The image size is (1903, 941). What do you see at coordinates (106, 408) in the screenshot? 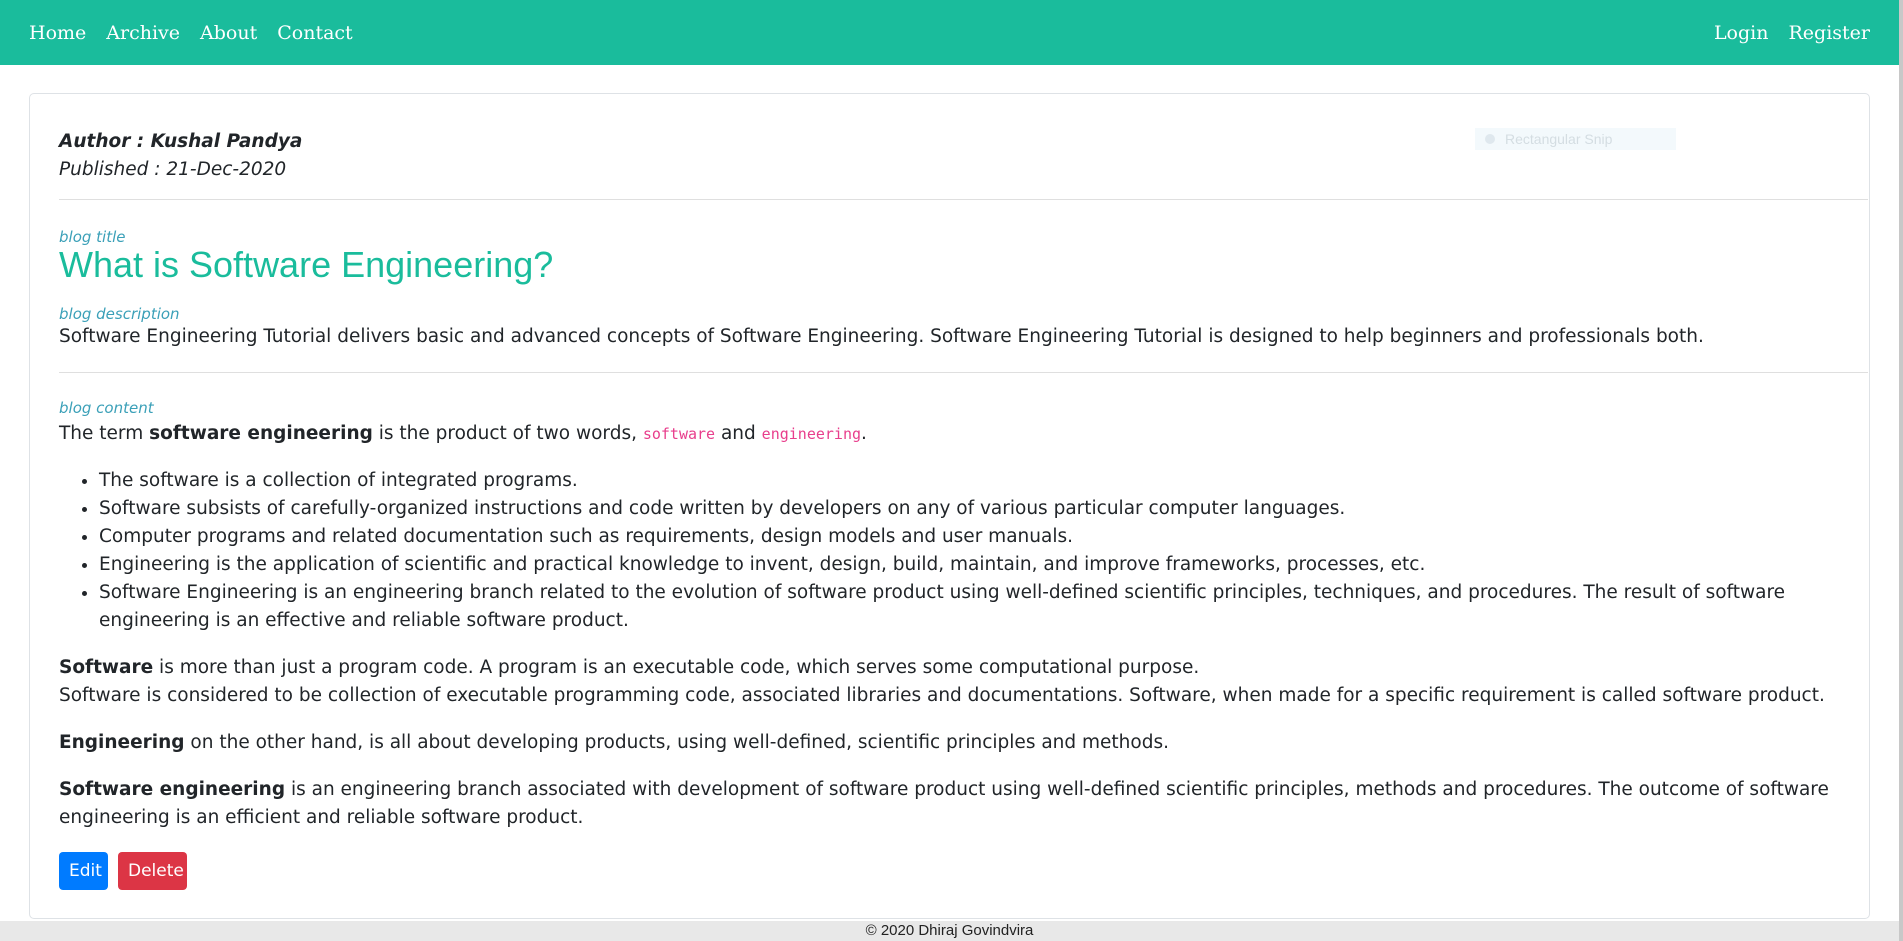
I see `blog-content-label: blog content` at bounding box center [106, 408].